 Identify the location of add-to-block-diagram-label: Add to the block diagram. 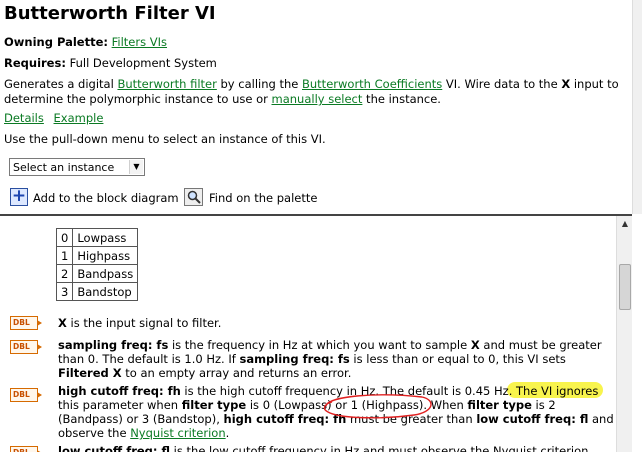
(106, 198).